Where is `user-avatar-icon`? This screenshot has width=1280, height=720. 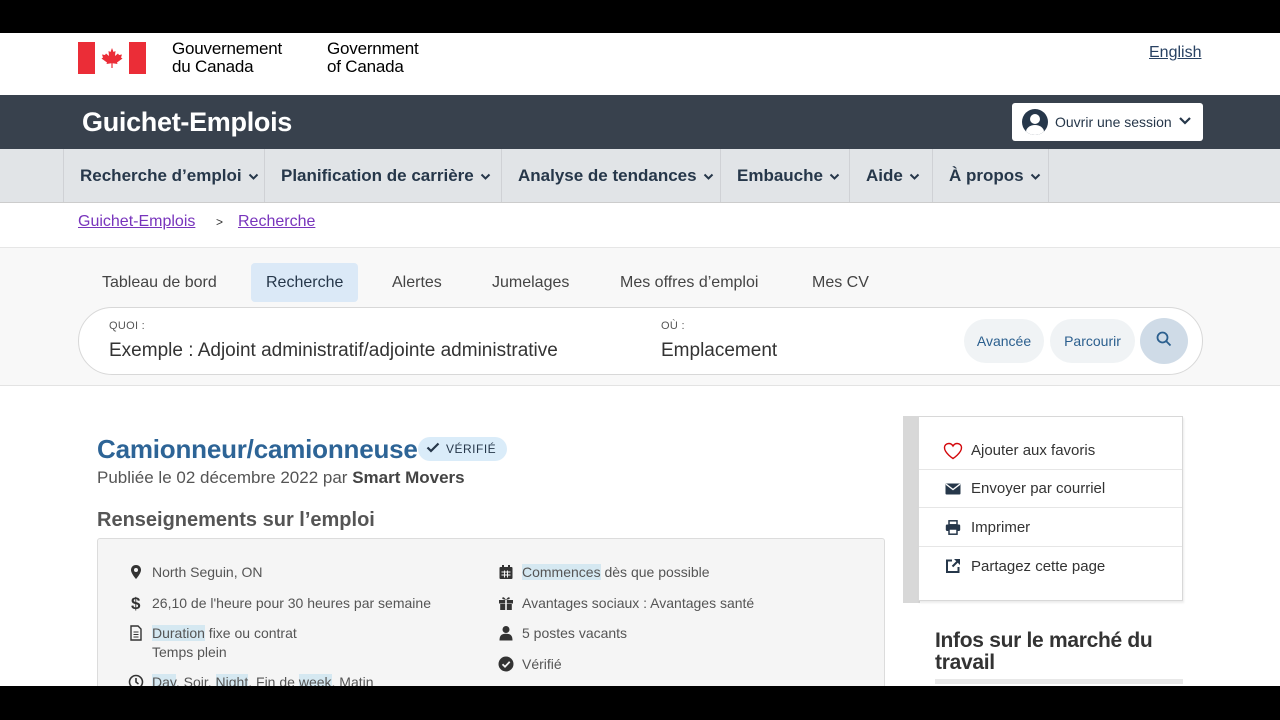
user-avatar-icon is located at coordinates (1035, 122).